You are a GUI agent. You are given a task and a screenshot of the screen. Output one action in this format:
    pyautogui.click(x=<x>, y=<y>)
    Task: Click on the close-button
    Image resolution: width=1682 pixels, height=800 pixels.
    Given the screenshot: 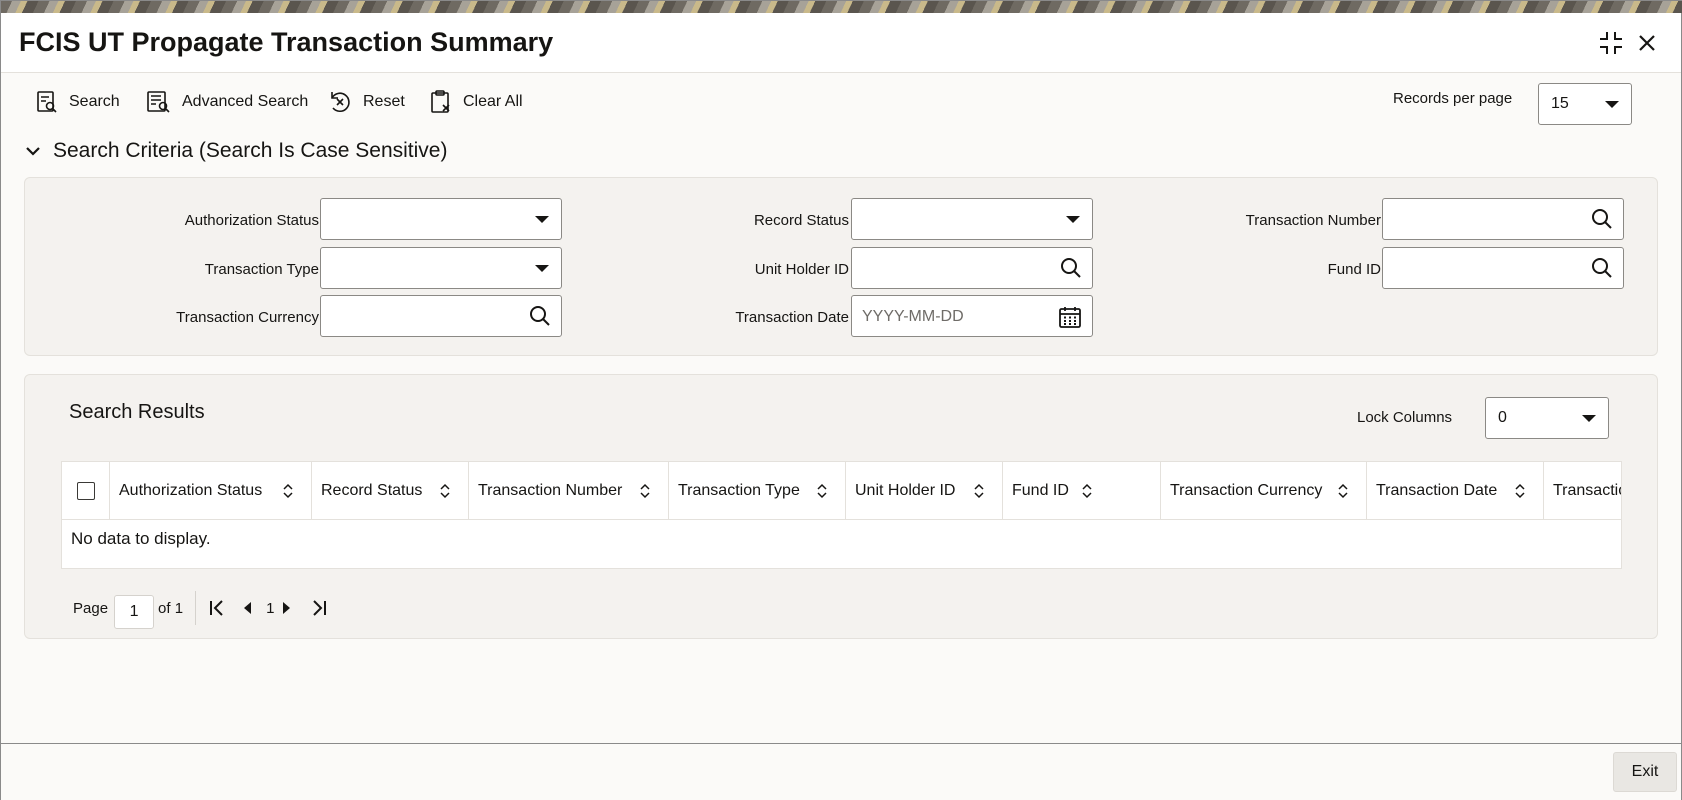 What is the action you would take?
    pyautogui.click(x=1647, y=43)
    